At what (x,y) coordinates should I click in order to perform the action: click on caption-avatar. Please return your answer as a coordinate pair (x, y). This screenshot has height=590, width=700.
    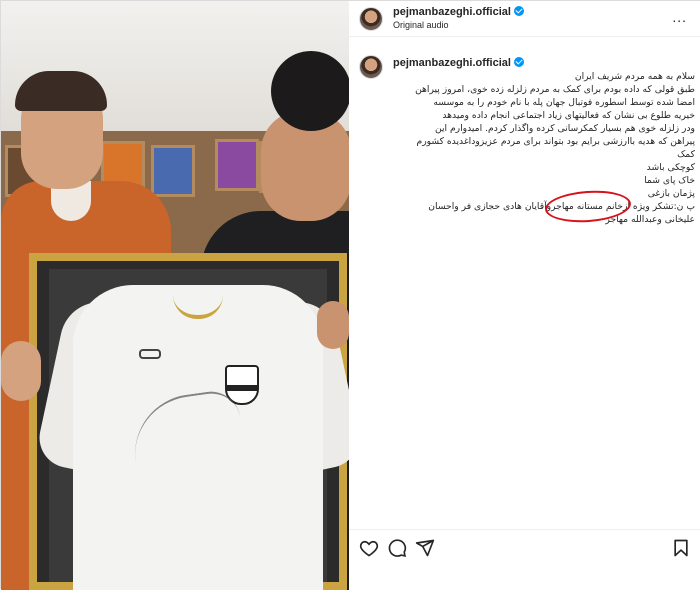
    Looking at the image, I should click on (371, 67).